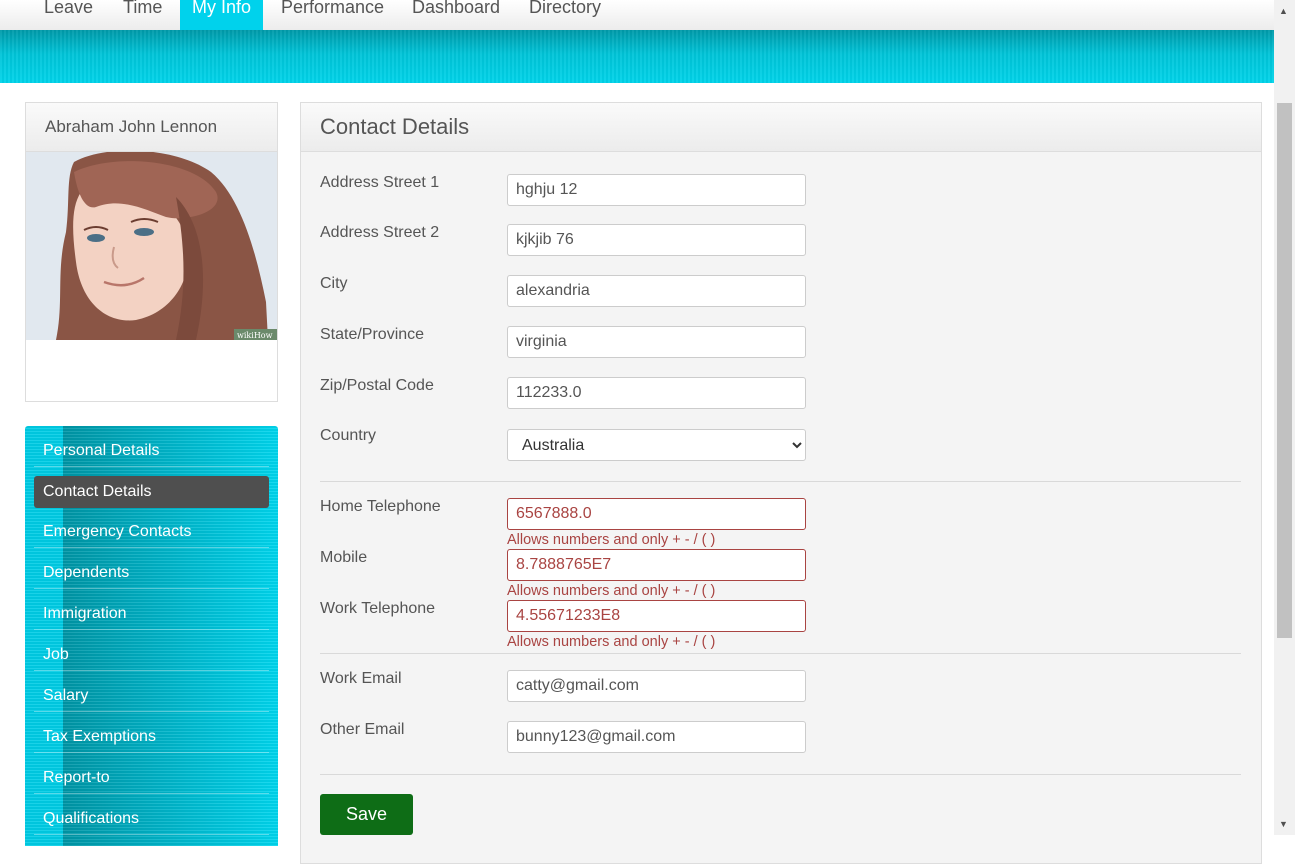  I want to click on work-email-input, so click(656, 686).